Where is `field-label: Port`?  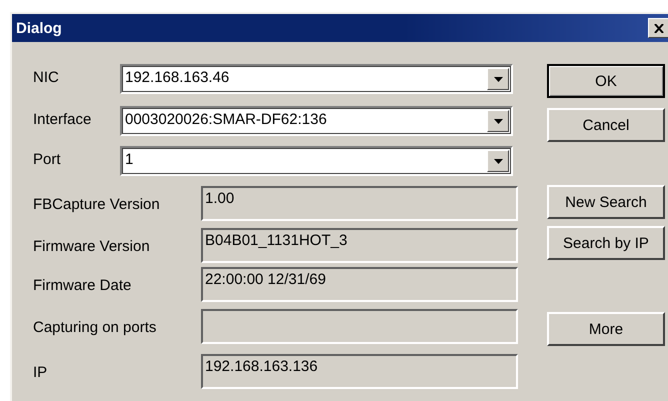
field-label: Port is located at coordinates (47, 159).